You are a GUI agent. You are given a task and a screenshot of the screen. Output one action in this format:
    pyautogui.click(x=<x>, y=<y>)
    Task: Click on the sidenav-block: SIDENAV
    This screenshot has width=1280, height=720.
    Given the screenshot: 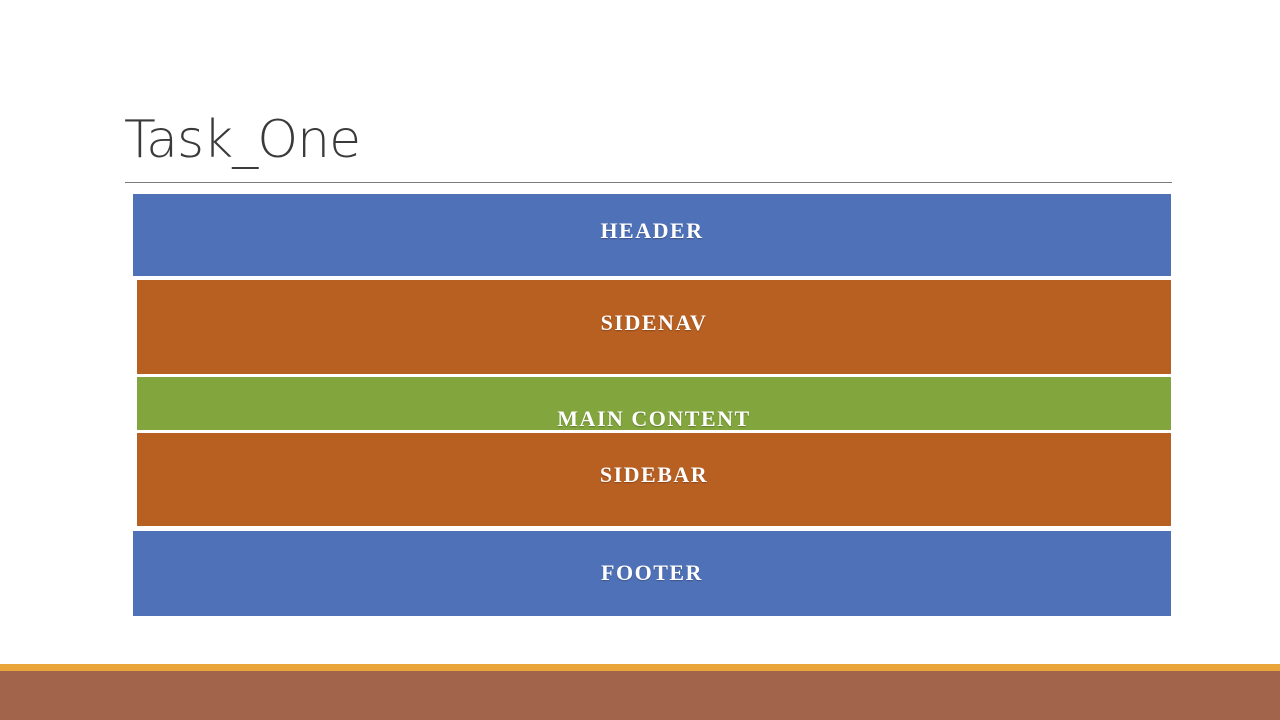 What is the action you would take?
    pyautogui.click(x=654, y=327)
    